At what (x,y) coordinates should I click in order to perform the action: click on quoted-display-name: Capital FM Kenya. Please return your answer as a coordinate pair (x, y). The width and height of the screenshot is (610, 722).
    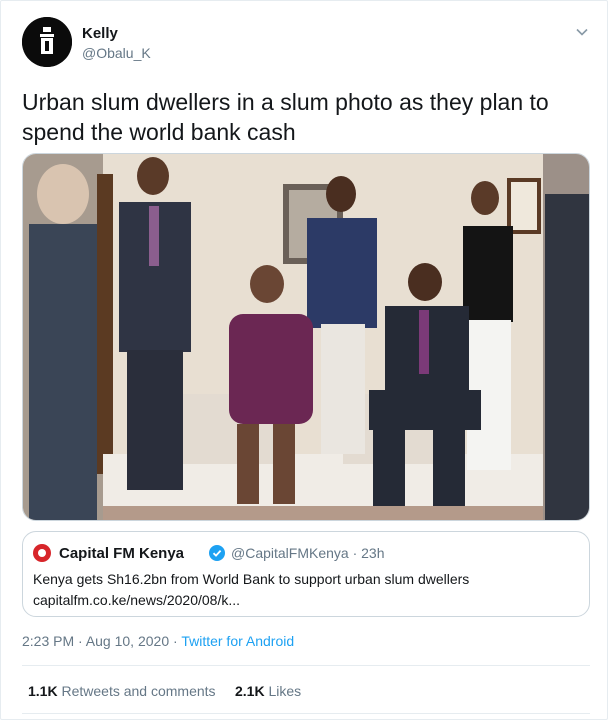
    Looking at the image, I should click on (122, 553).